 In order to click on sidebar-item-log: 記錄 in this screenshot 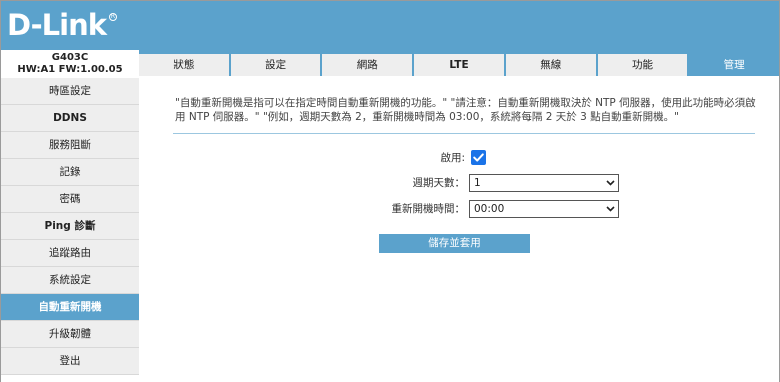, I will do `click(70, 172)`.